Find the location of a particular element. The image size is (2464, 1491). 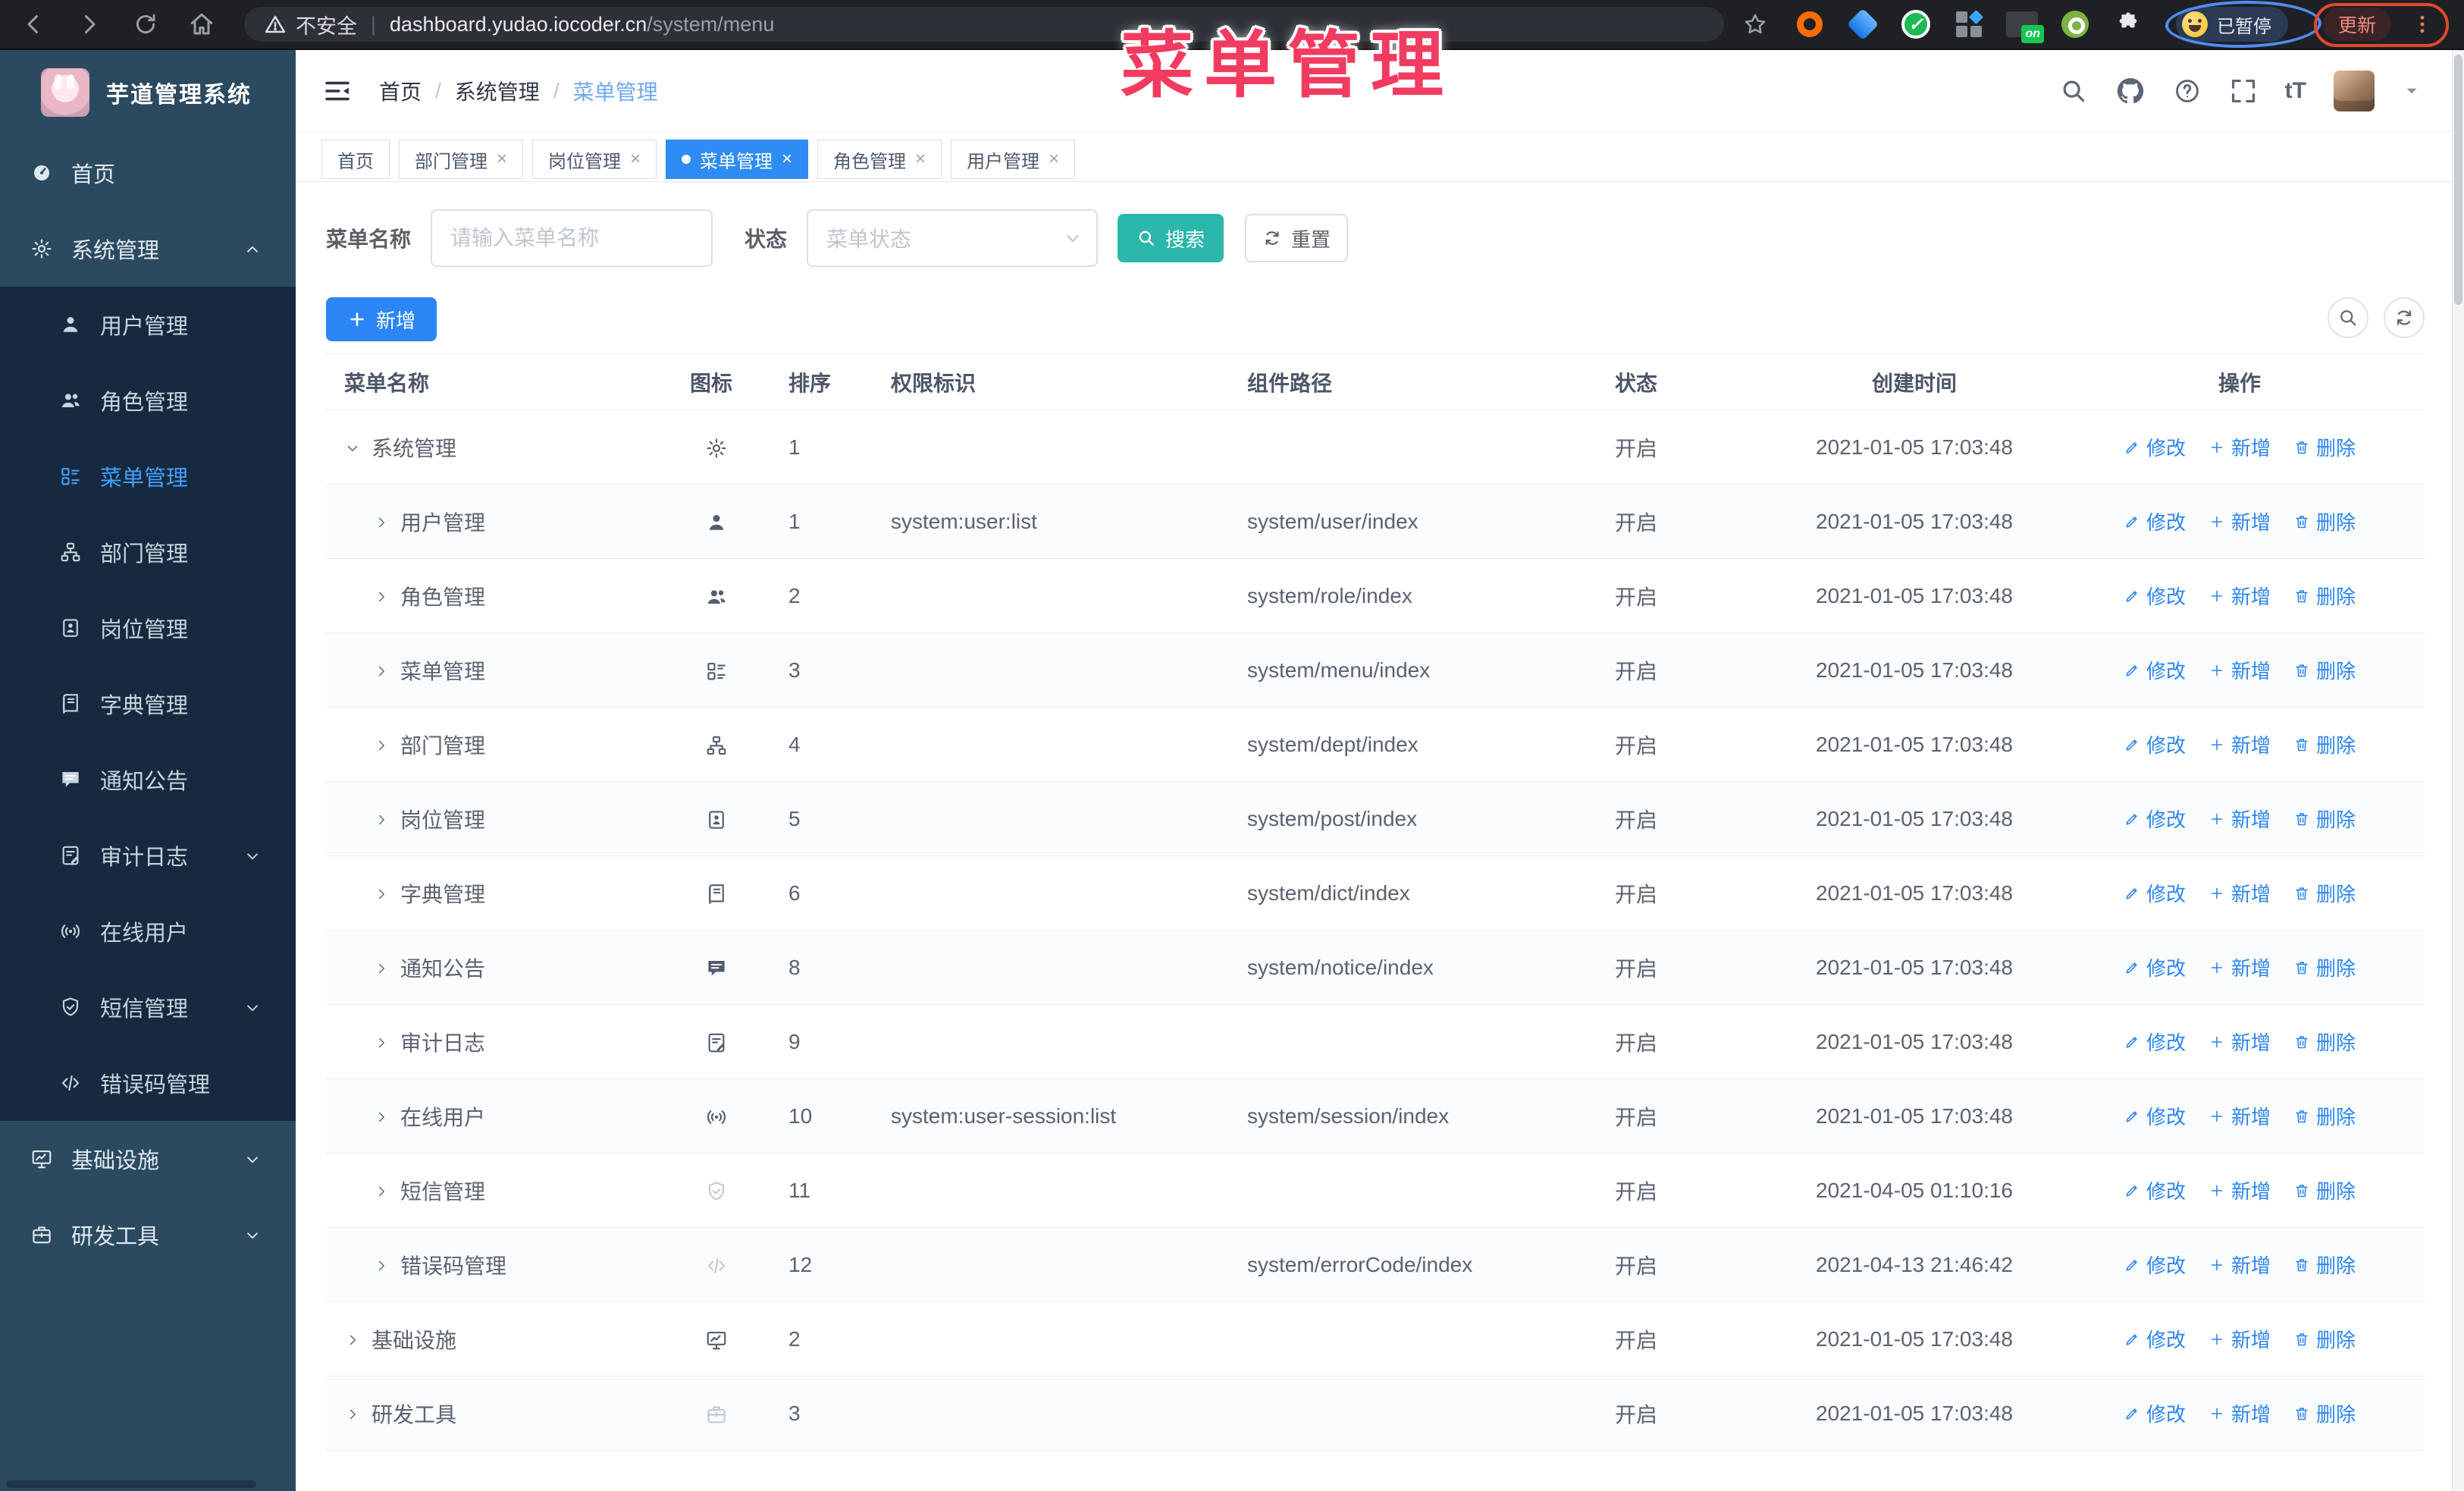

browser-home-button is located at coordinates (202, 24).